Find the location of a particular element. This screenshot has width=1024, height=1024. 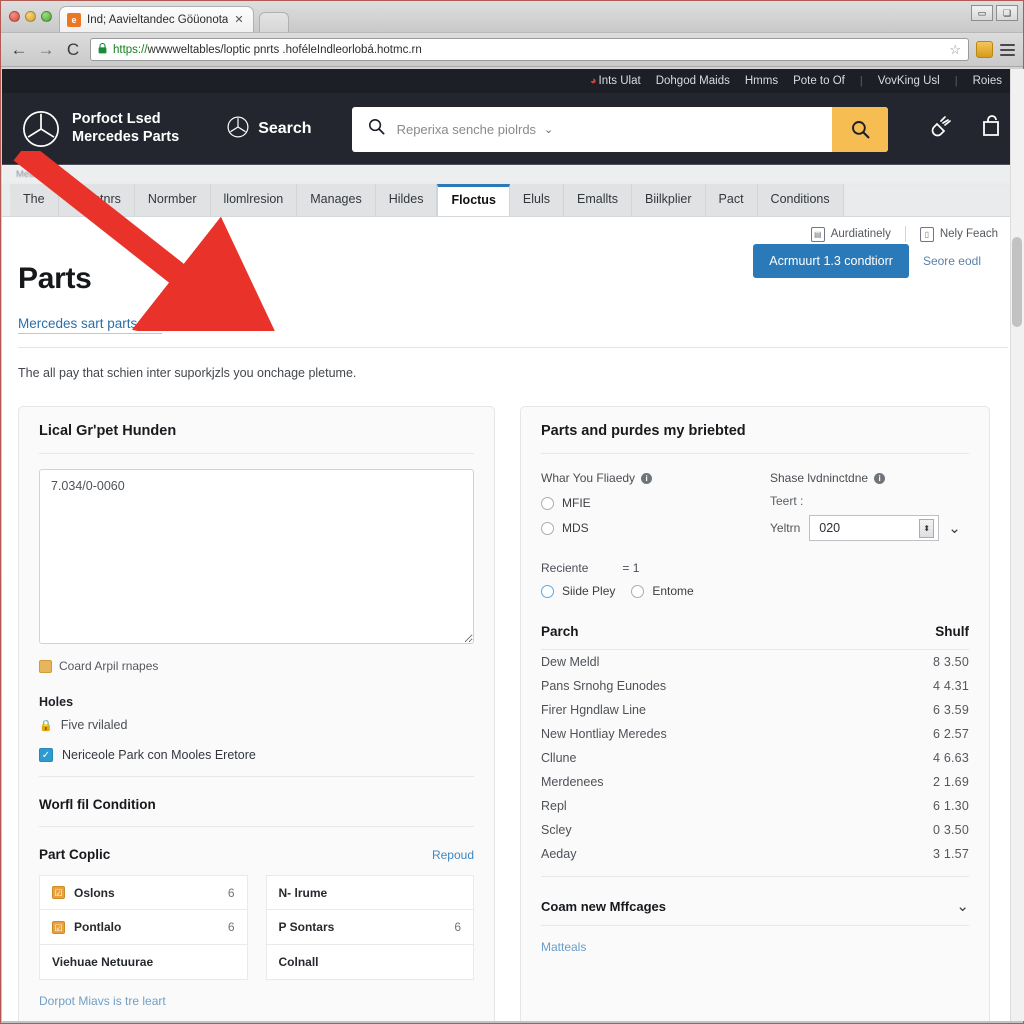

tab-normber: Normber is located at coordinates (172, 200).